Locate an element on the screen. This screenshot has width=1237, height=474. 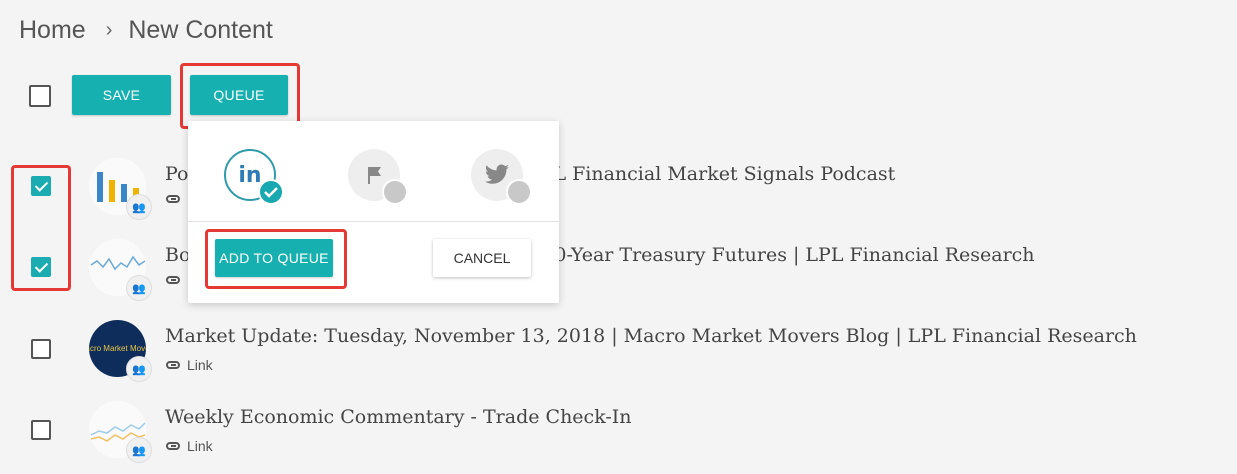
checkbox-highlight is located at coordinates (41, 228).